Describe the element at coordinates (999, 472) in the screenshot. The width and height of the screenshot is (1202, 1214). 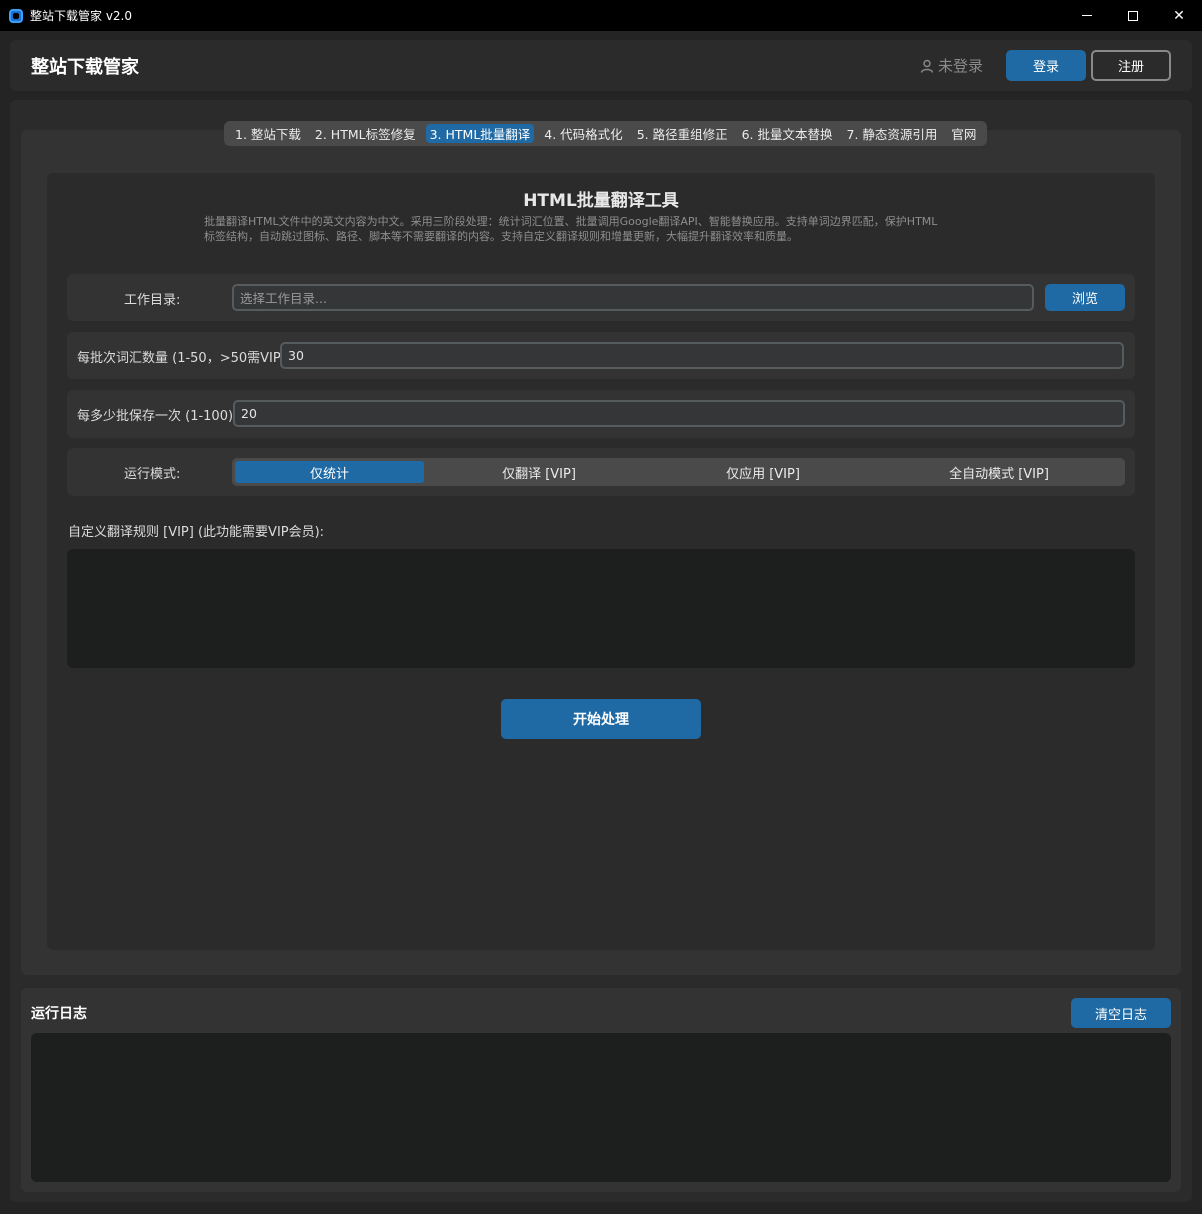
I see `mode-full-auto: 全自动模式 [VIP]` at that location.